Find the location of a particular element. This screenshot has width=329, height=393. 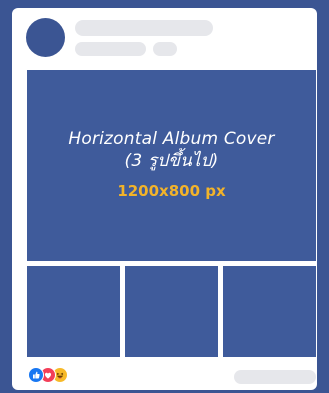

post-privacy-placeholder is located at coordinates (165, 49).